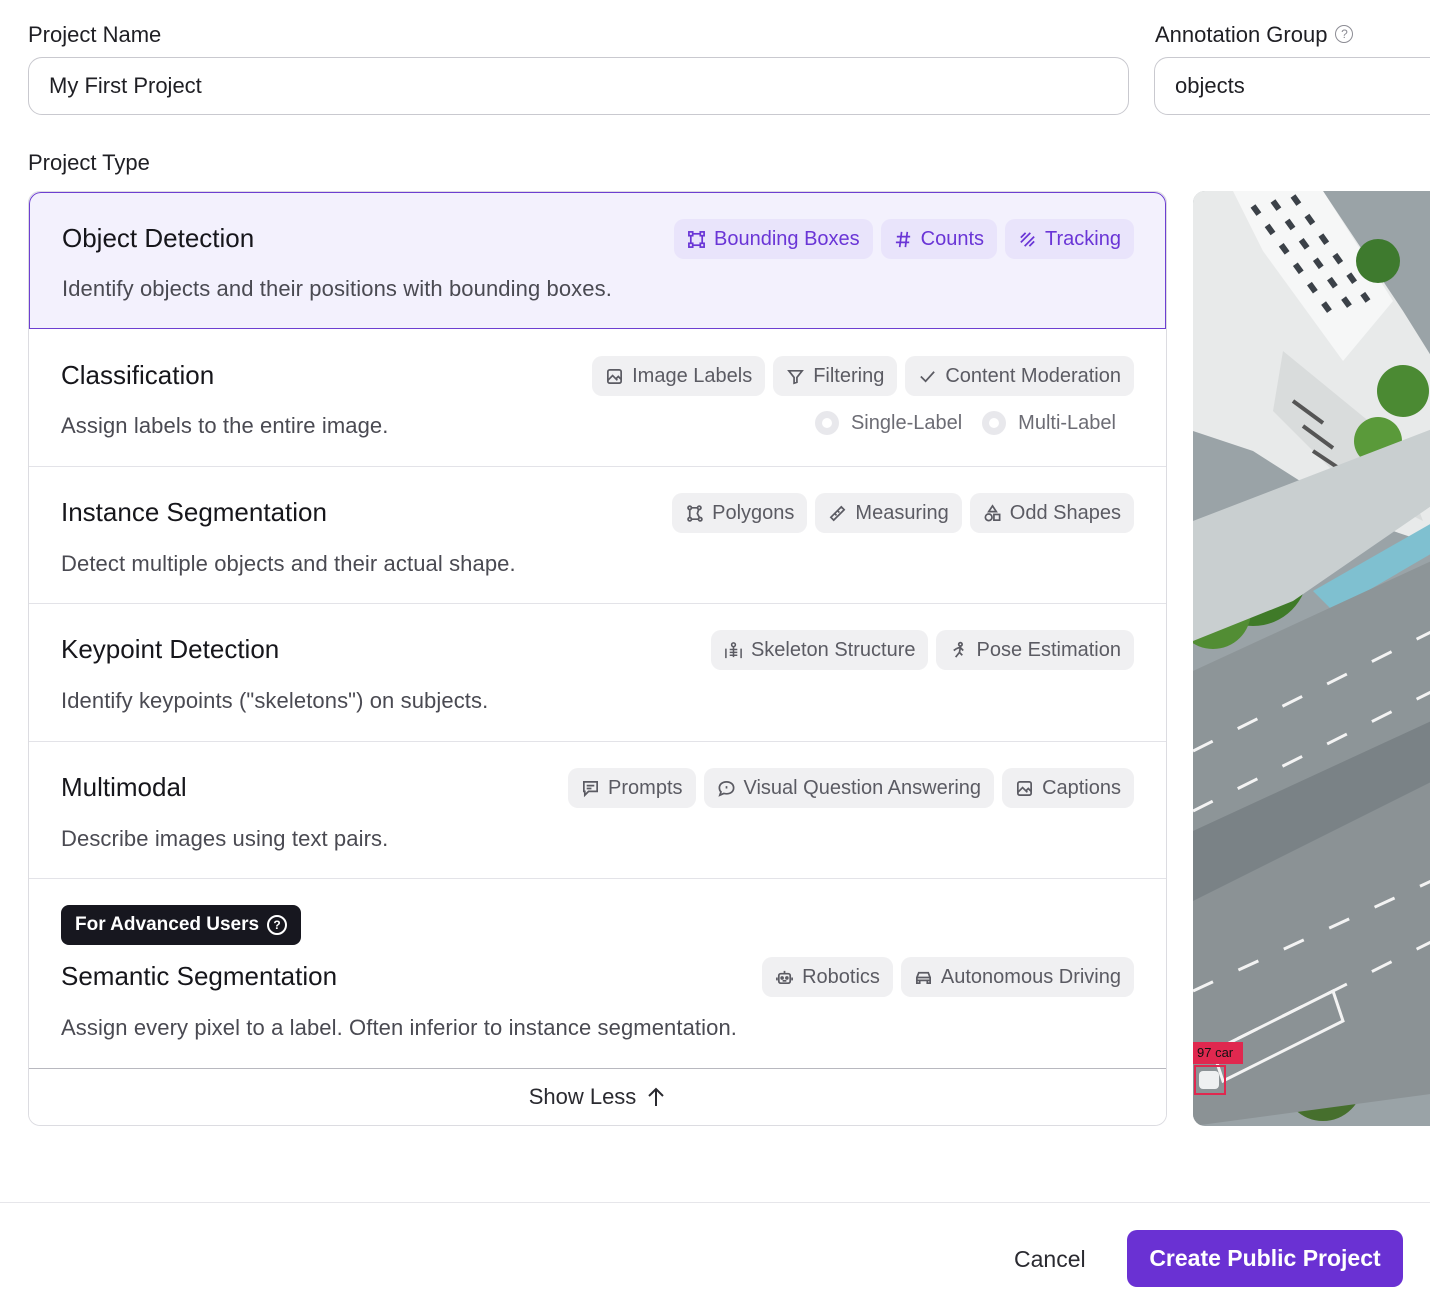 The width and height of the screenshot is (1430, 1293). I want to click on check-icon, so click(928, 376).